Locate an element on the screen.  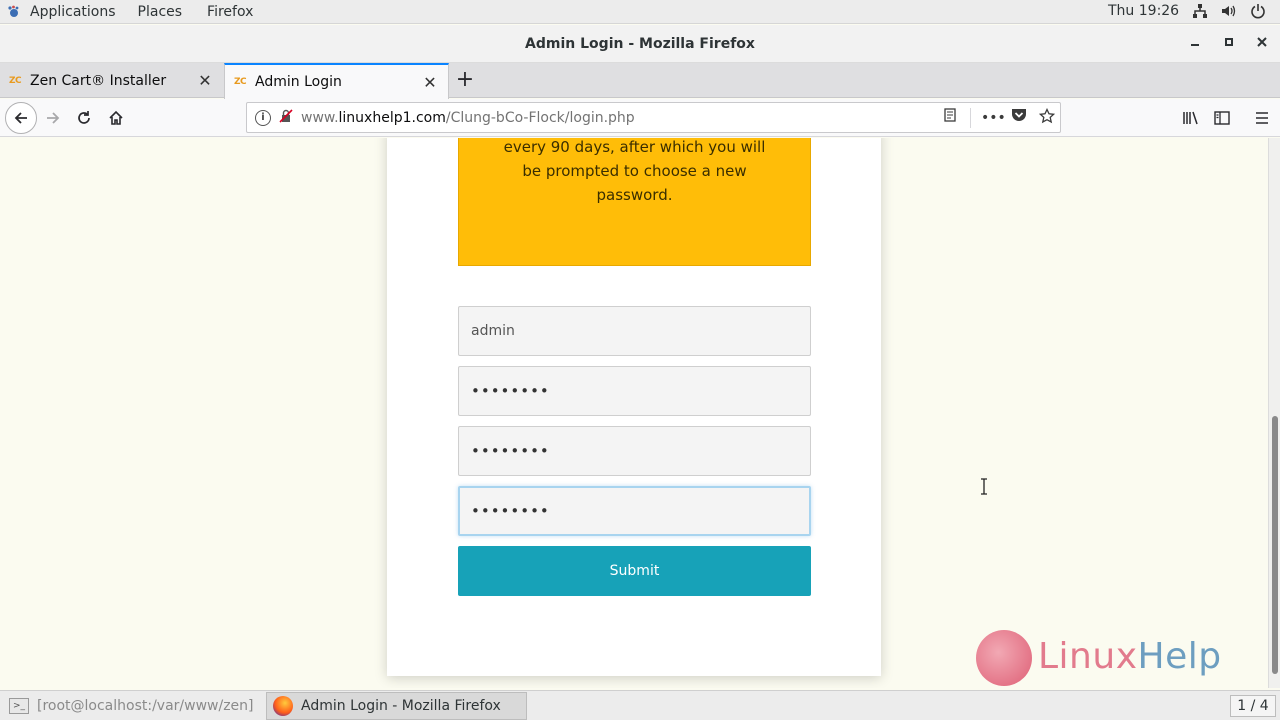
applications-menu: Applications is located at coordinates (63, 12).